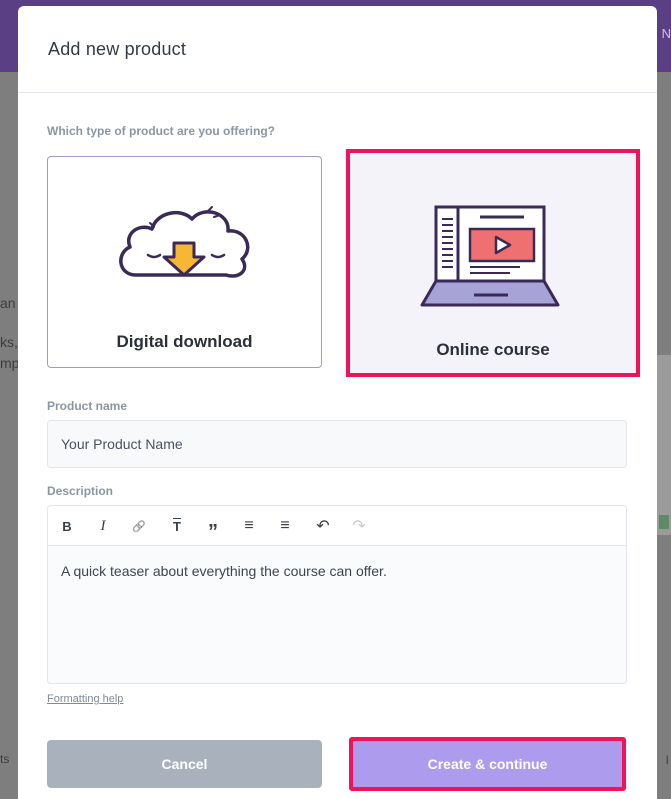 This screenshot has width=671, height=799. I want to click on editor-toolbar: B I 🔗 T ” ≡ ≡ ↶ ↷, so click(337, 526).